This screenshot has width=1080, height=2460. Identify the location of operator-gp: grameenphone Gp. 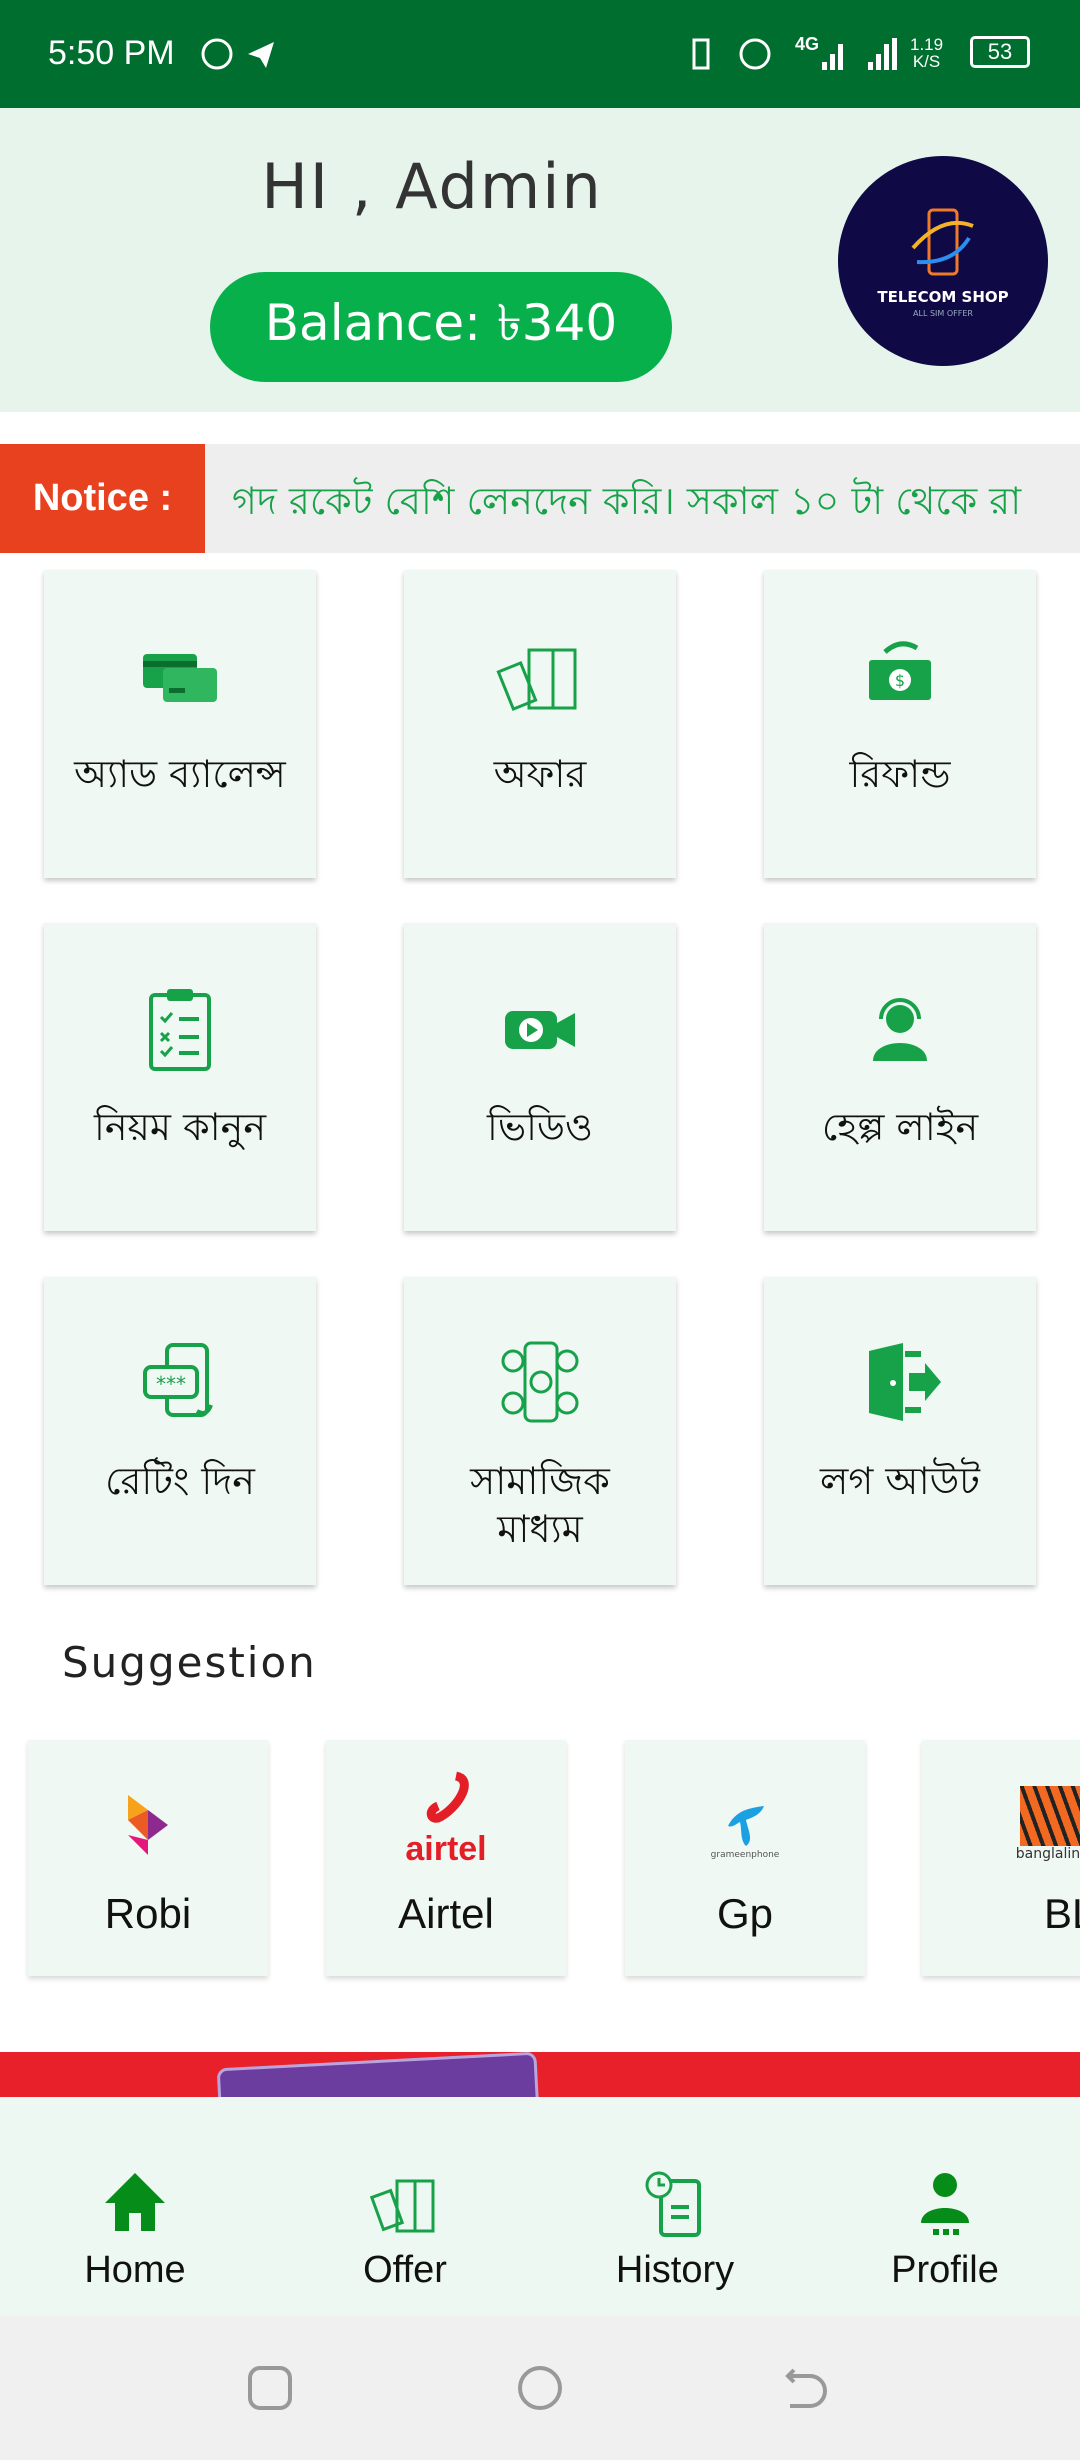
(745, 1858).